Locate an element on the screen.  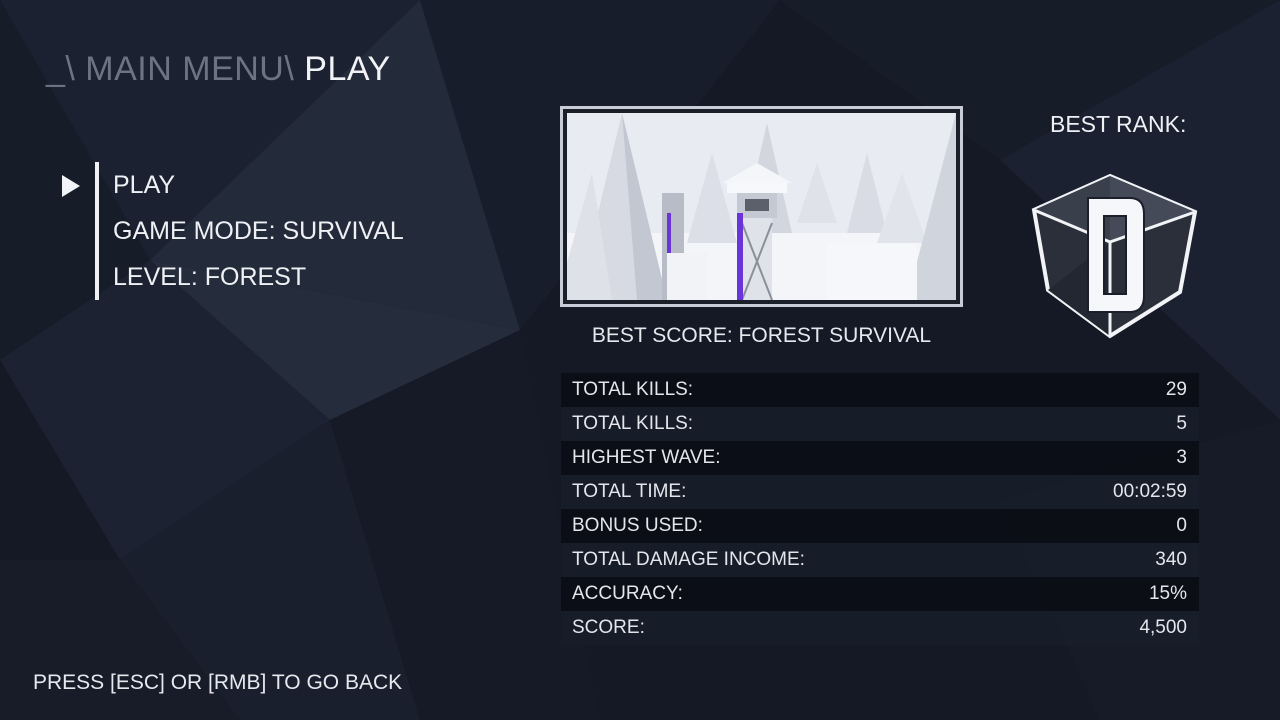
breadcrumb-main-menu: _\ MAIN MENU\ is located at coordinates (170, 69).